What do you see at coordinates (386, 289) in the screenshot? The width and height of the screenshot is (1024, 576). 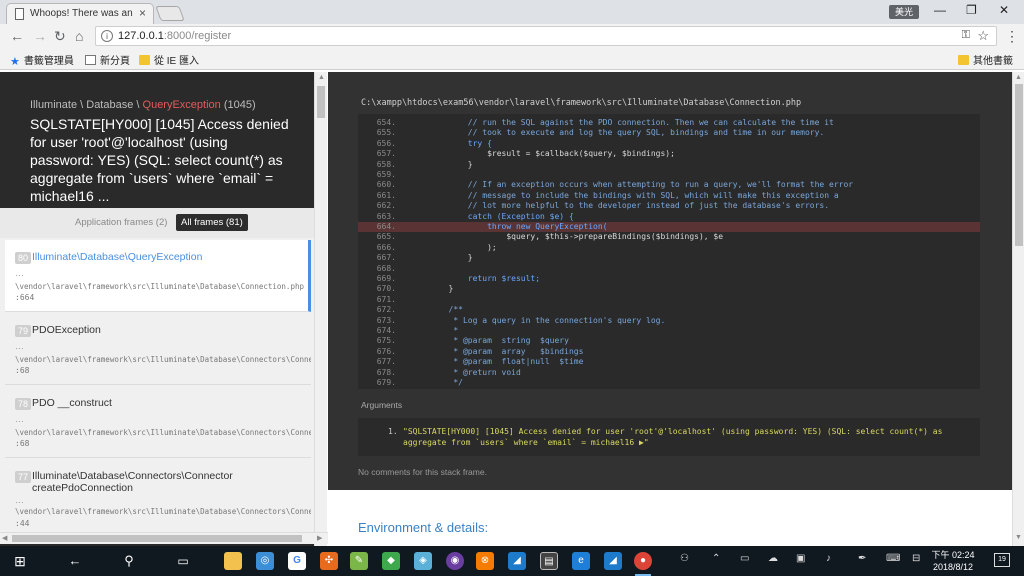 I see `line-number: 670.` at bounding box center [386, 289].